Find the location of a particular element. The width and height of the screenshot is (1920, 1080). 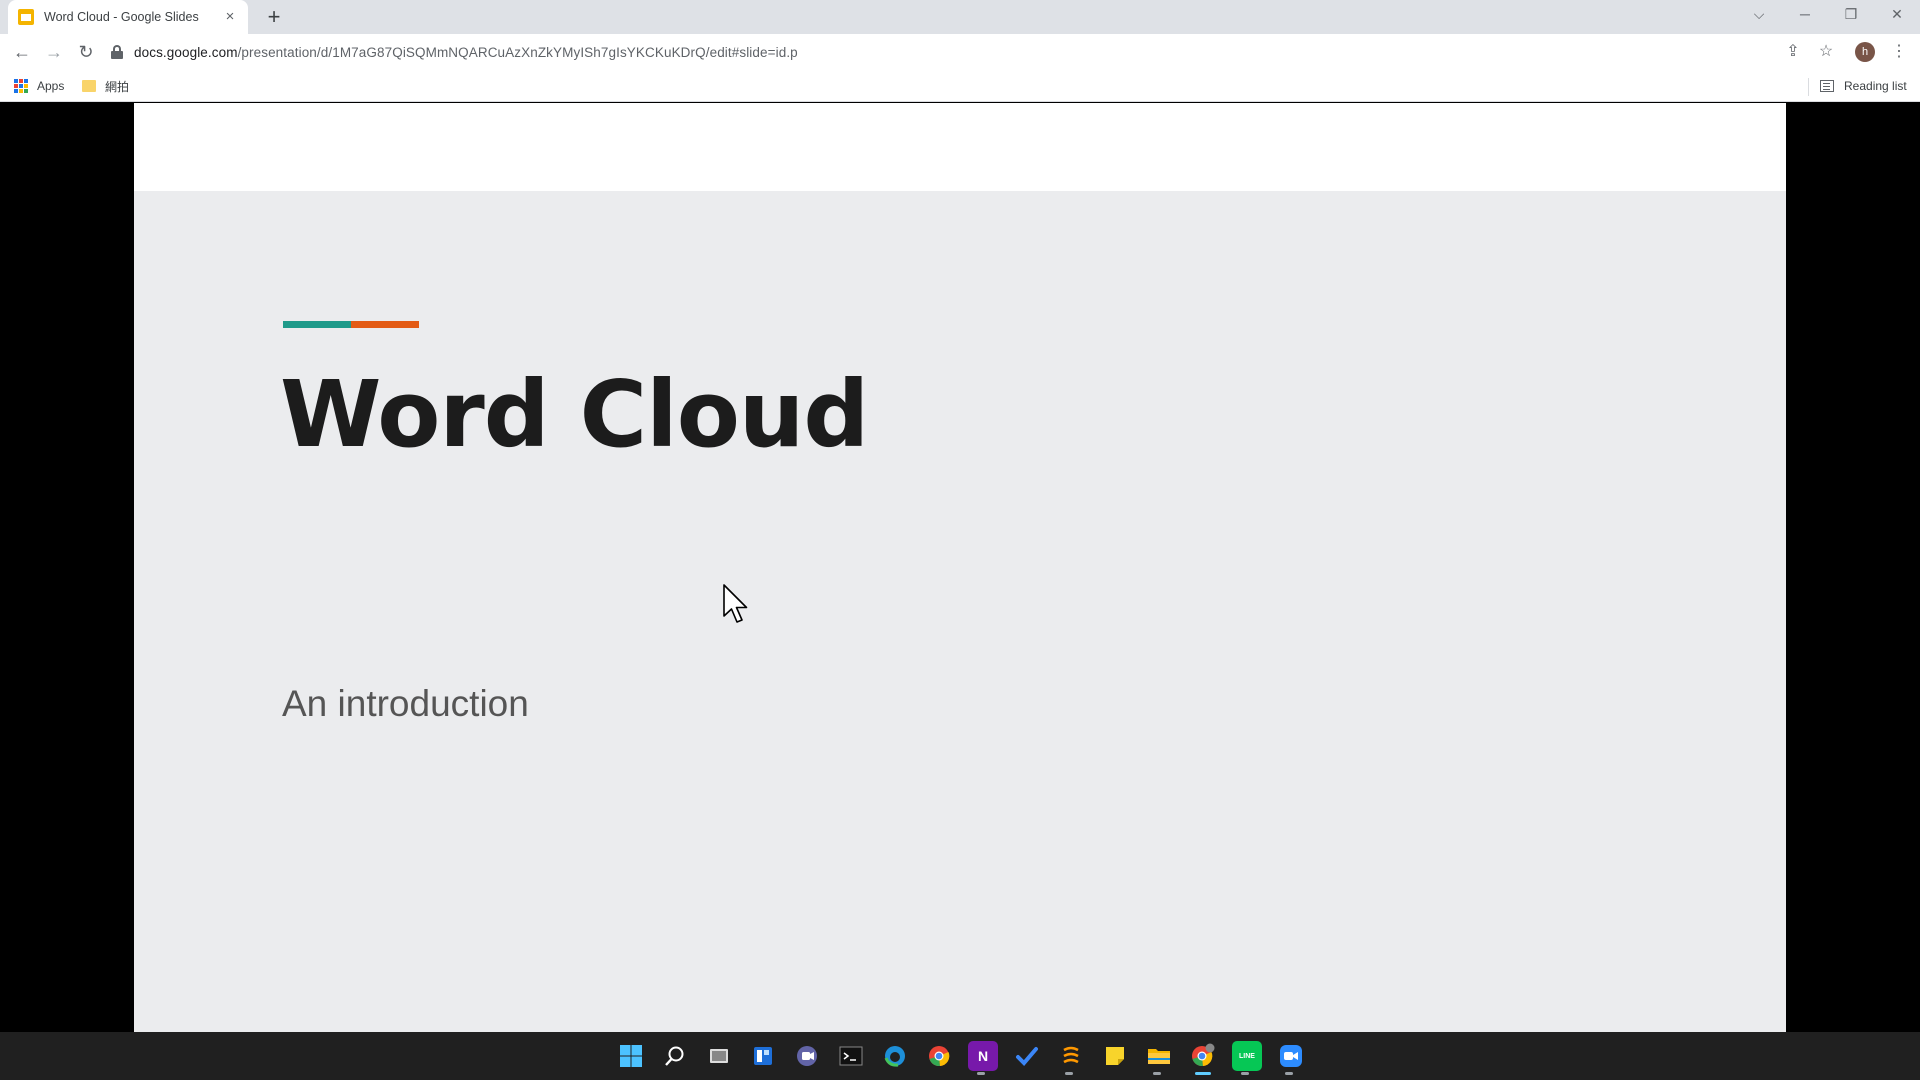

tab-strip: Word Cloud - Google Slides × + ⌵ ─ ❐ ✕ is located at coordinates (960, 17).